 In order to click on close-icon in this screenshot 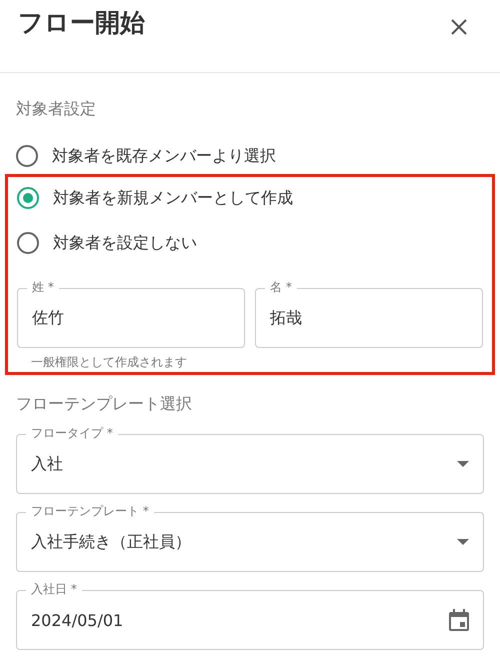, I will do `click(459, 27)`.